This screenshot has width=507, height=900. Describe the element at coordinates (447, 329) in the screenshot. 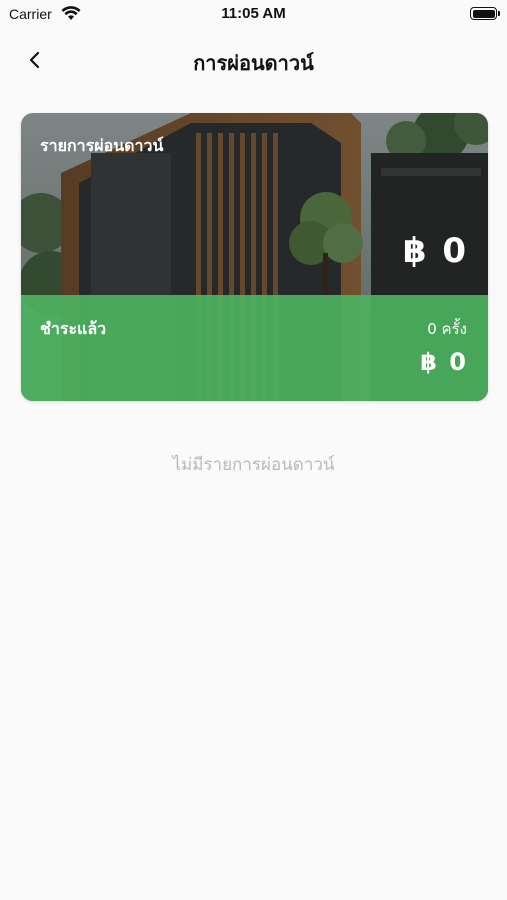

I see `paid-count: 0 ครั้ง` at that location.